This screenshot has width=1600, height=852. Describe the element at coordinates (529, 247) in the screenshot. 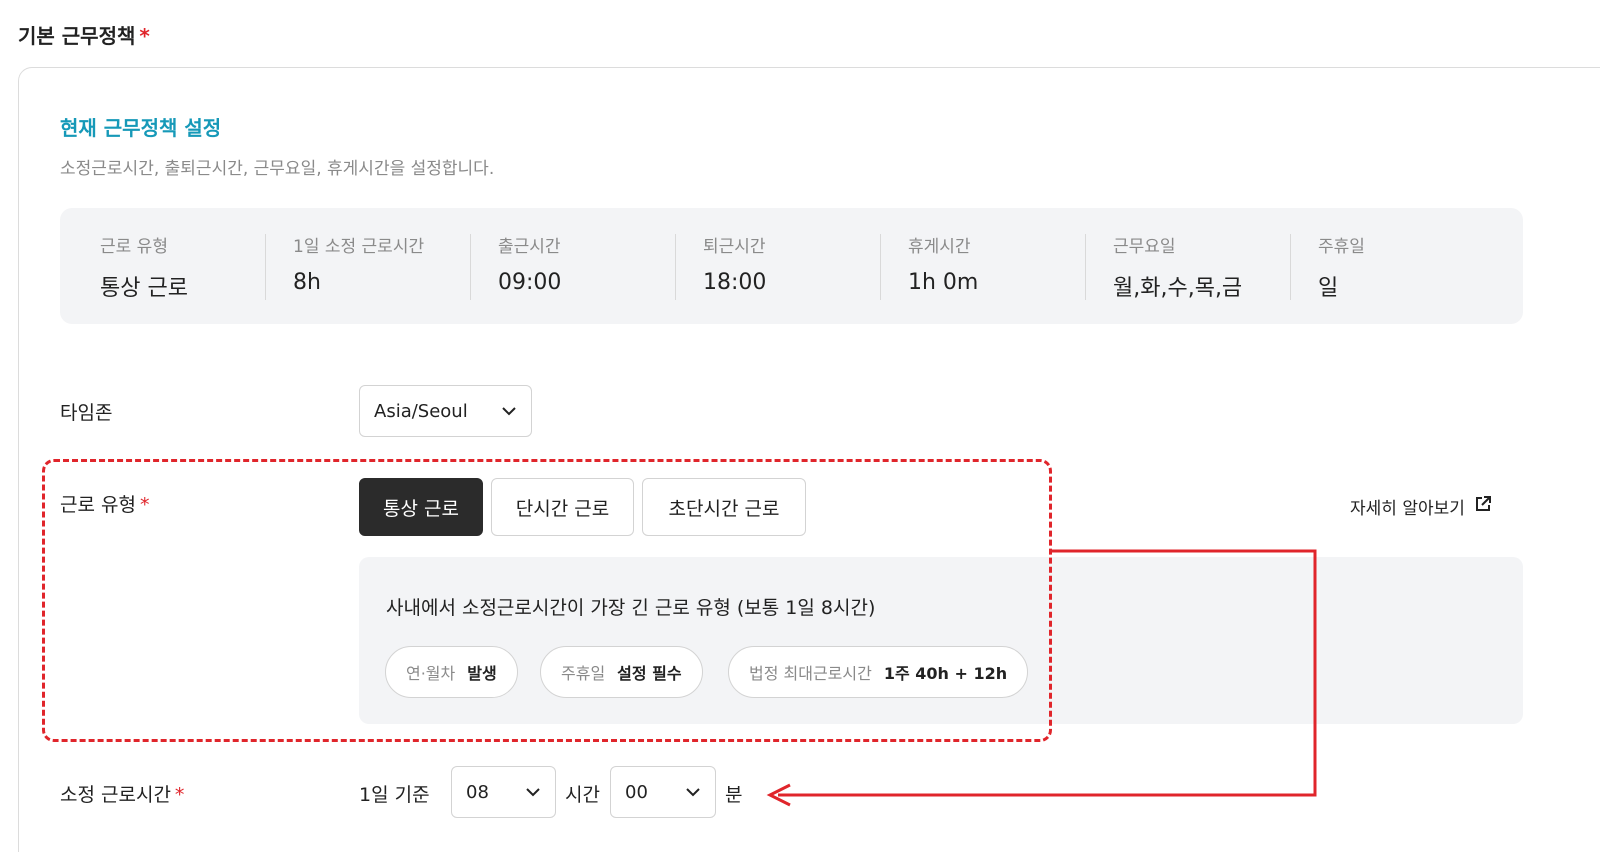

I see `summary-label: 출근시간` at that location.